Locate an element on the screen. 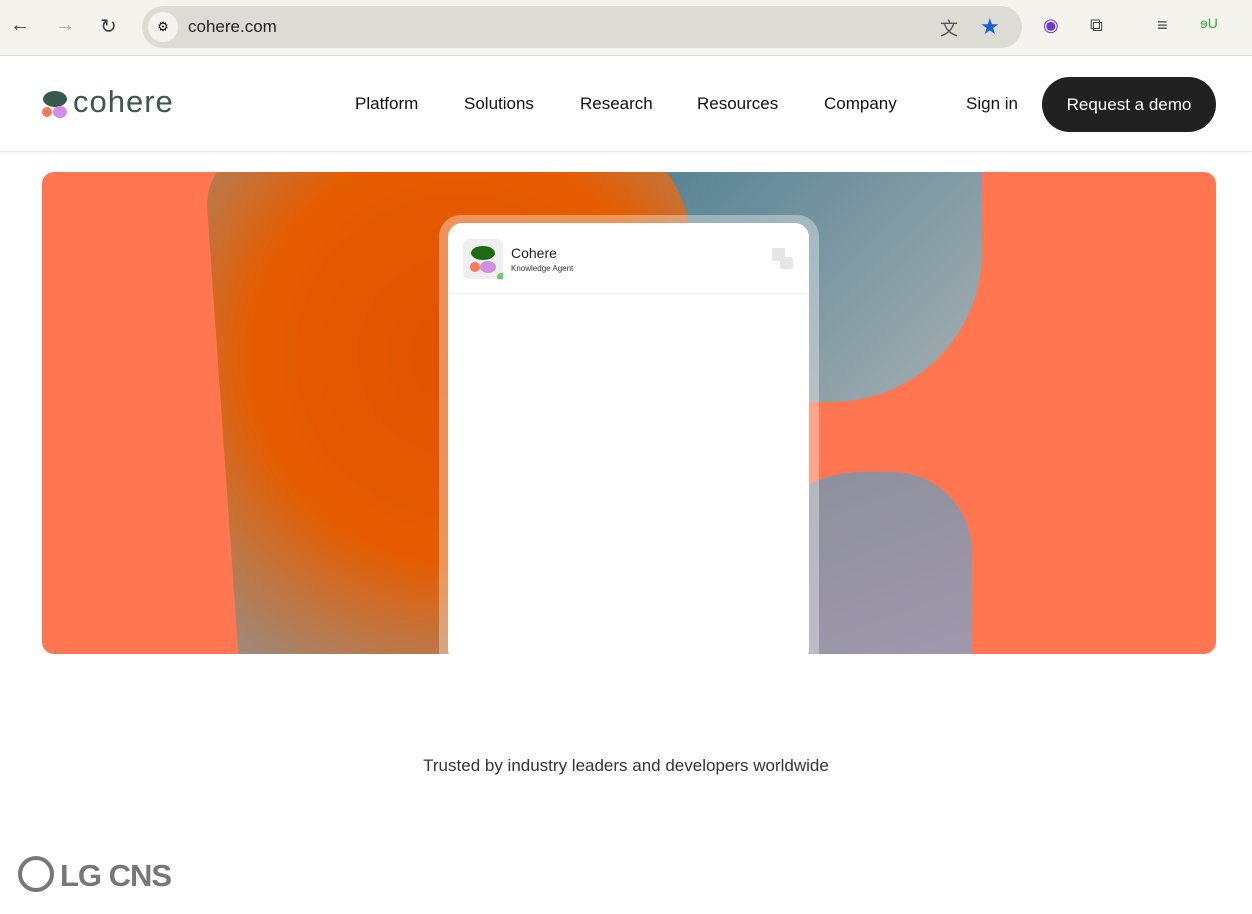 This screenshot has height=914, width=1252. forward-icon: → is located at coordinates (65, 25).